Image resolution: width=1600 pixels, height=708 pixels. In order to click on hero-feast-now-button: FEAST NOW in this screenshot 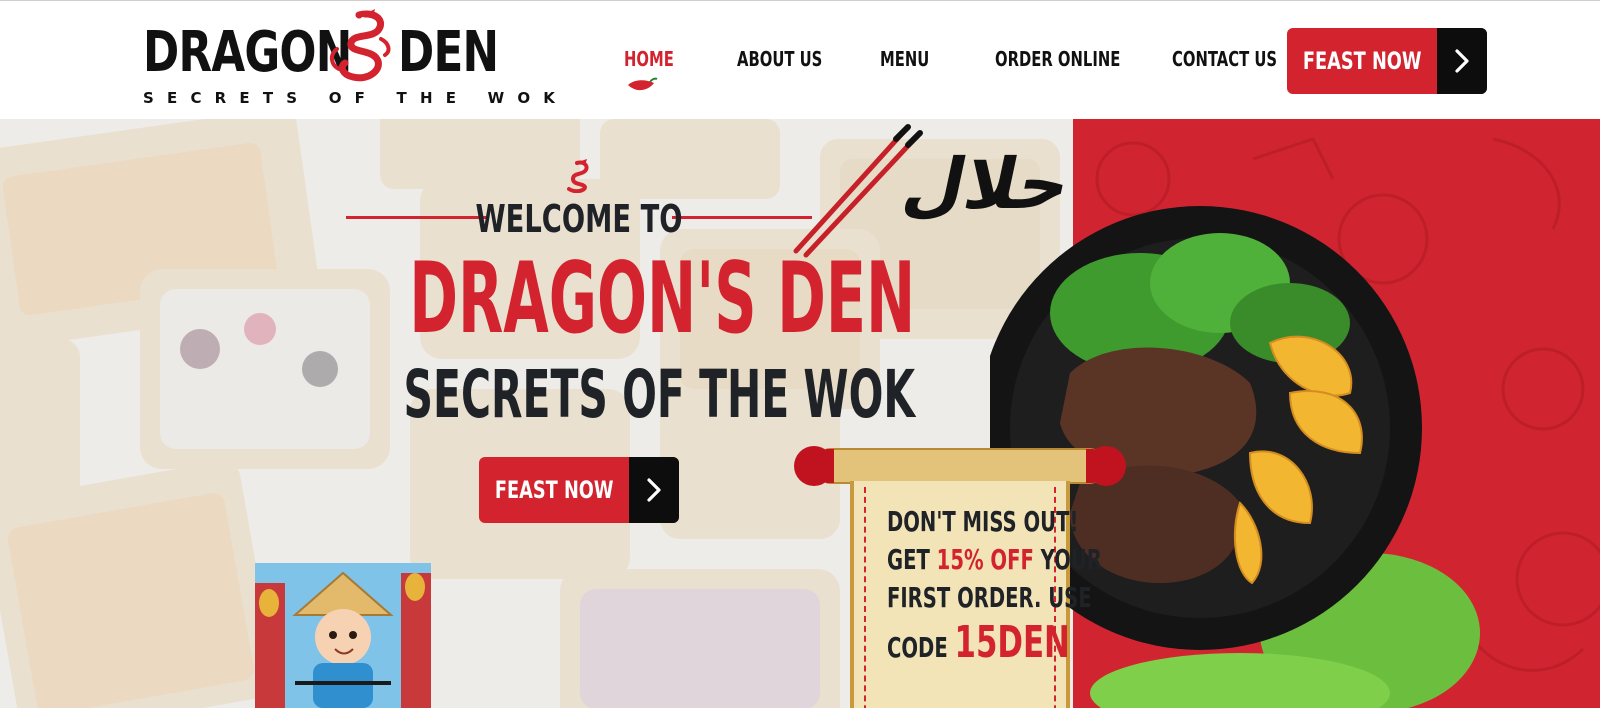, I will do `click(579, 490)`.